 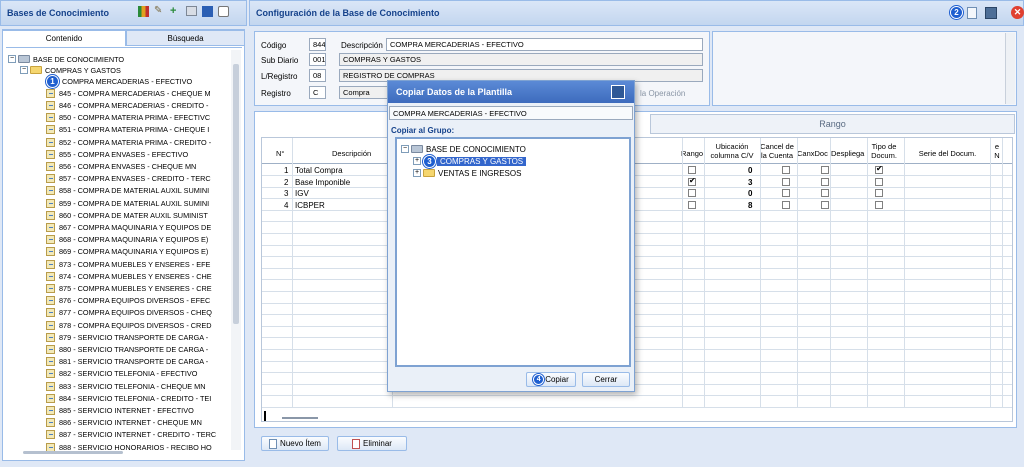 What do you see at coordinates (64, 38) in the screenshot?
I see `tab-contenido: Contenido` at bounding box center [64, 38].